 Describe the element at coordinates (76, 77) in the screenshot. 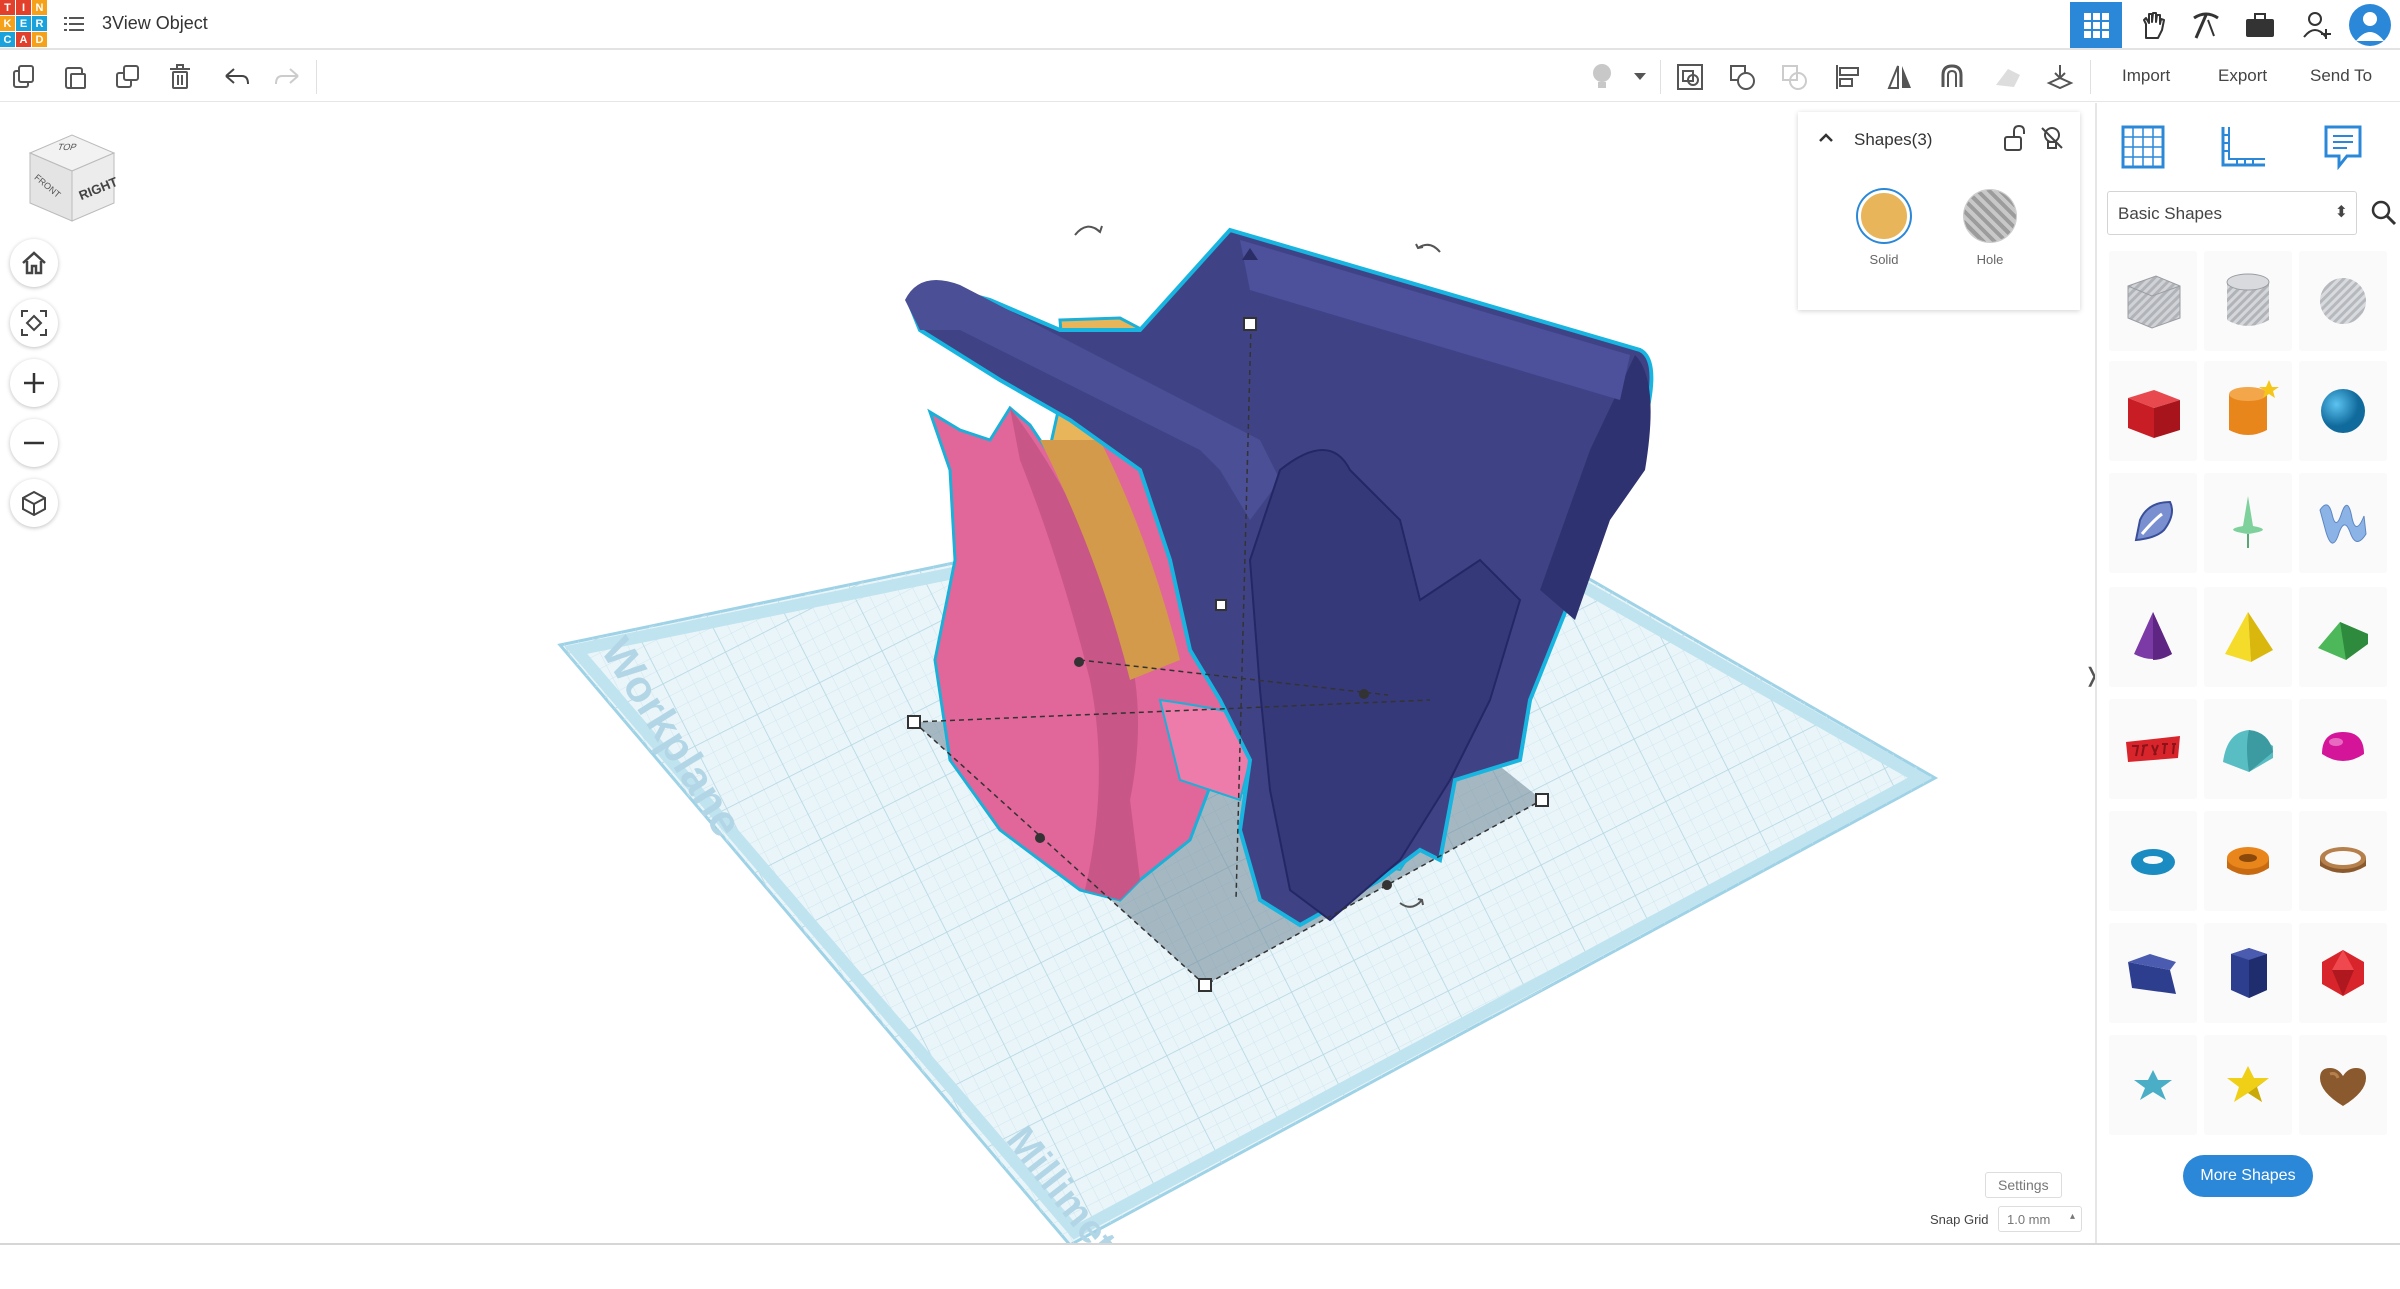

I see `paste-icon` at that location.